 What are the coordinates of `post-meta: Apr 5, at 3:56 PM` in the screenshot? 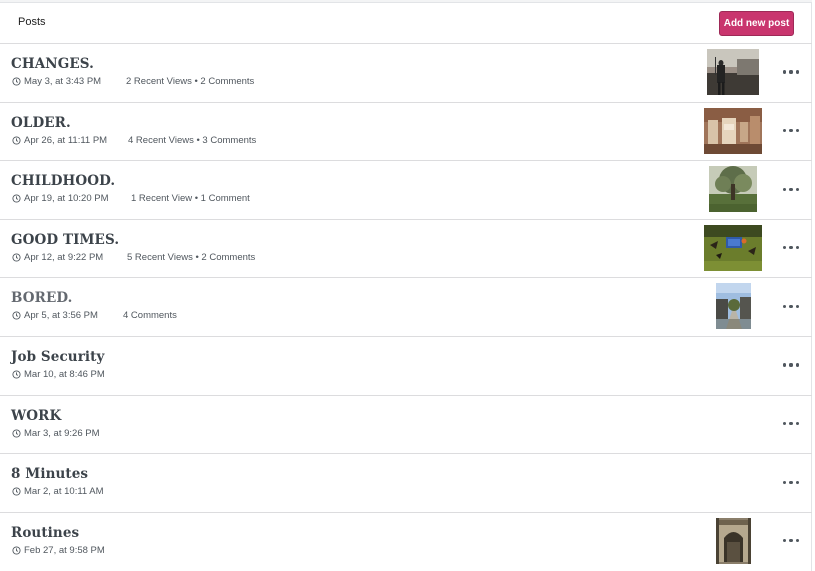 It's located at (55, 315).